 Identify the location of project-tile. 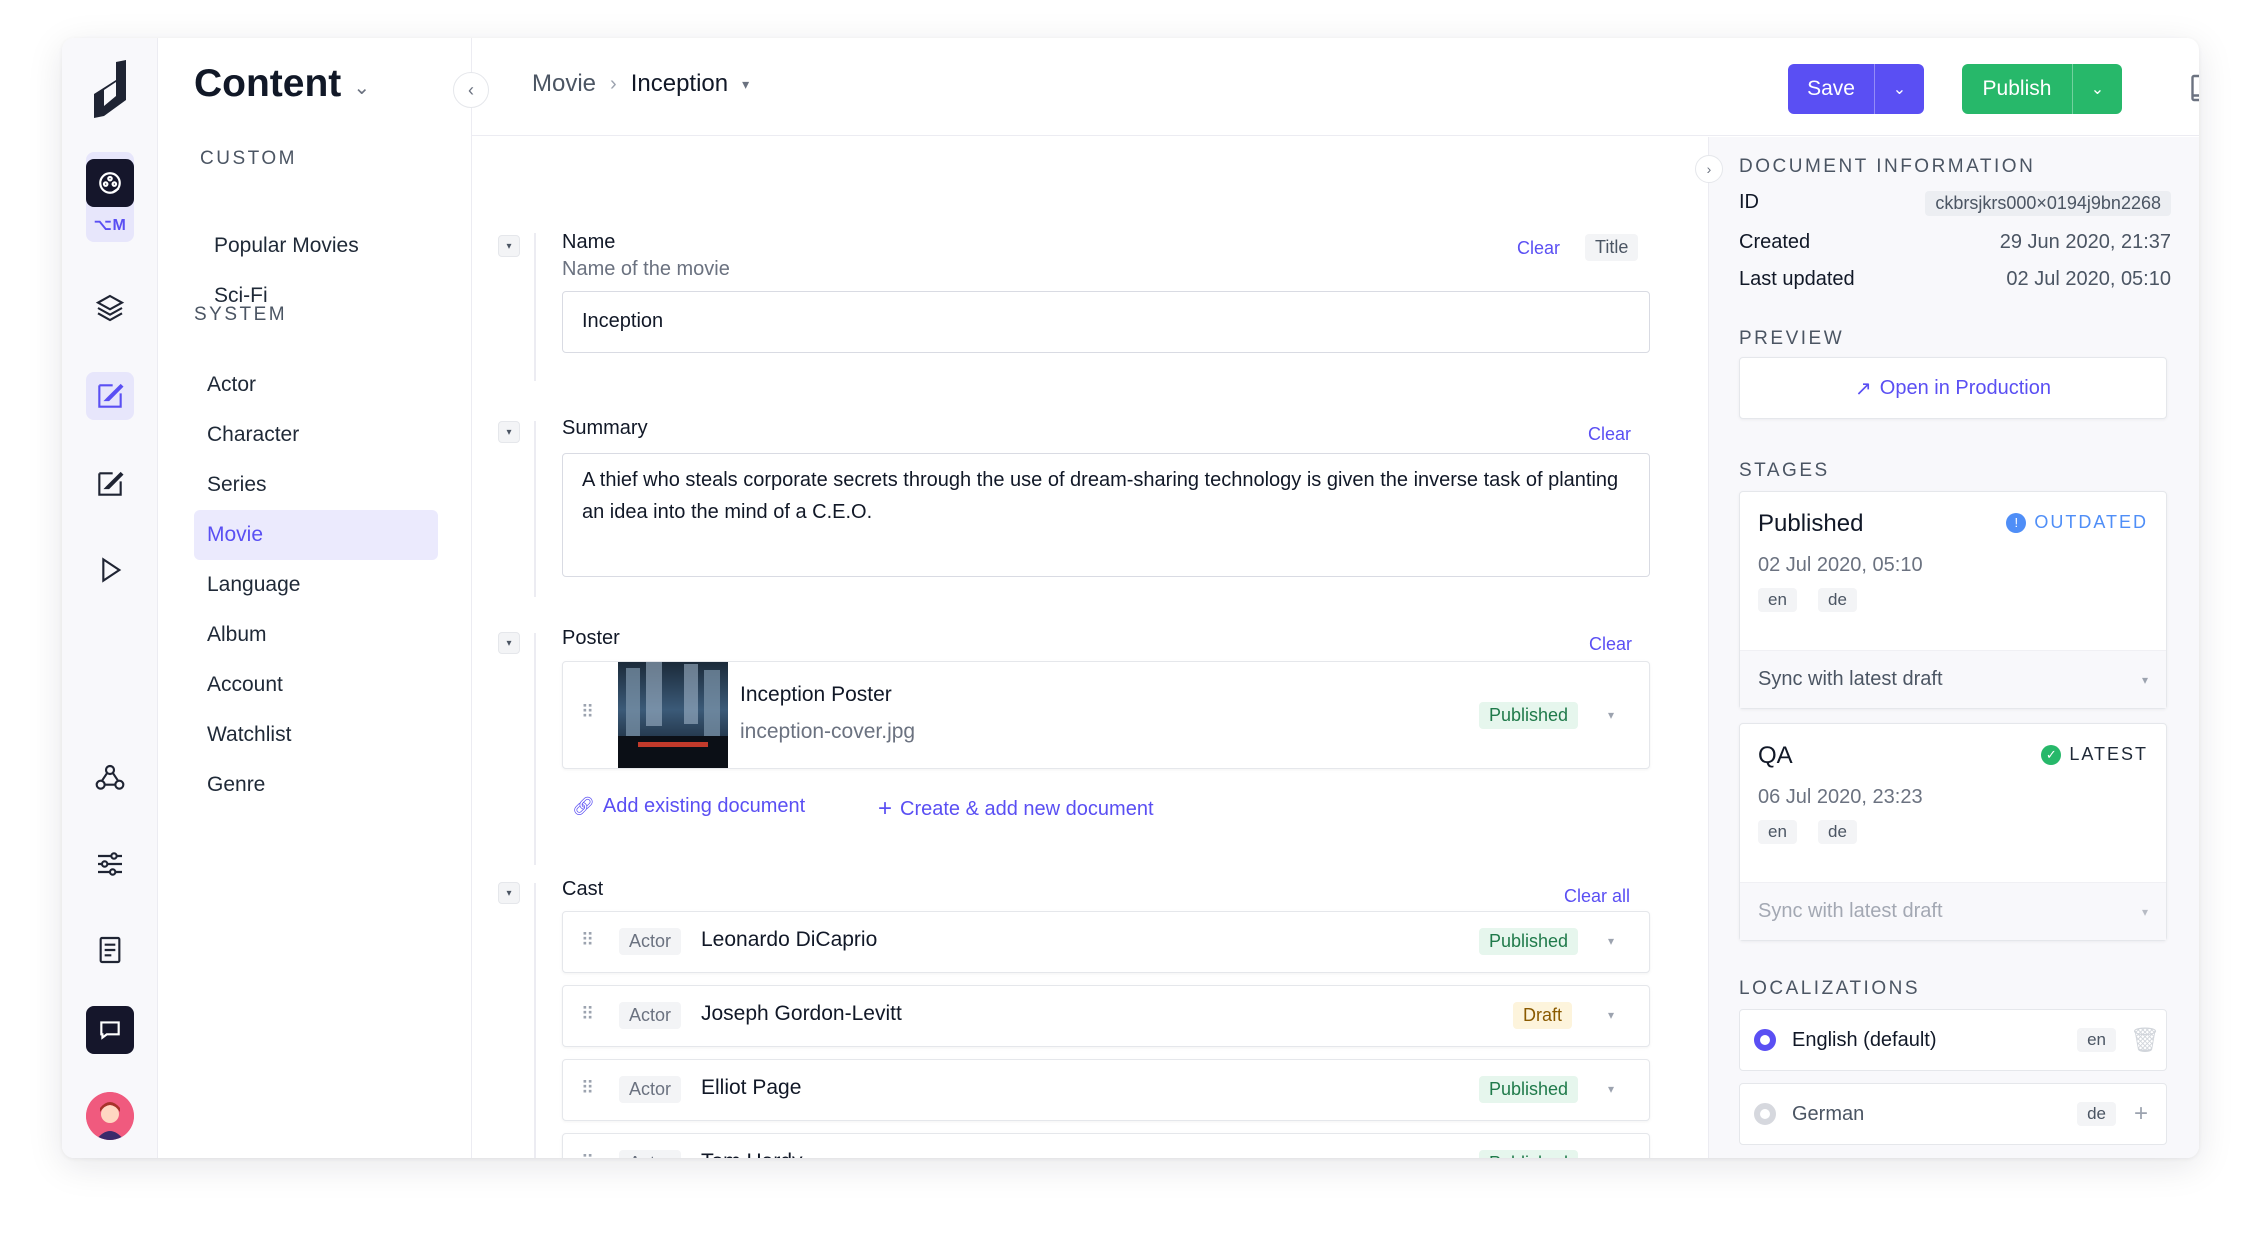
(110, 183).